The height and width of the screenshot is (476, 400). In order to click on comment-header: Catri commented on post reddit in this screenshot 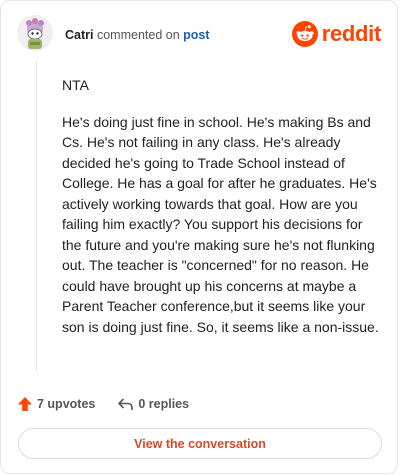, I will do `click(199, 35)`.